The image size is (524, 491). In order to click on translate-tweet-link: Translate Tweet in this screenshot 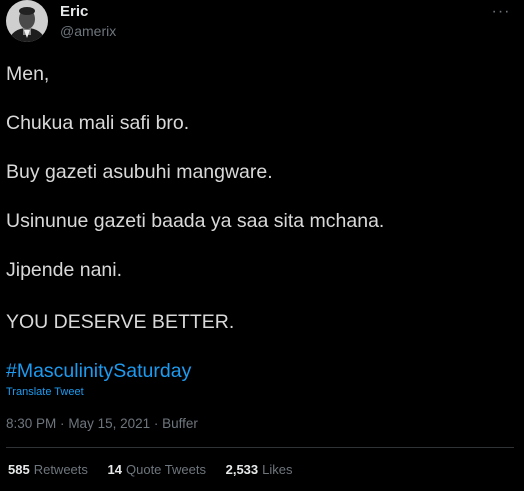, I will do `click(45, 392)`.